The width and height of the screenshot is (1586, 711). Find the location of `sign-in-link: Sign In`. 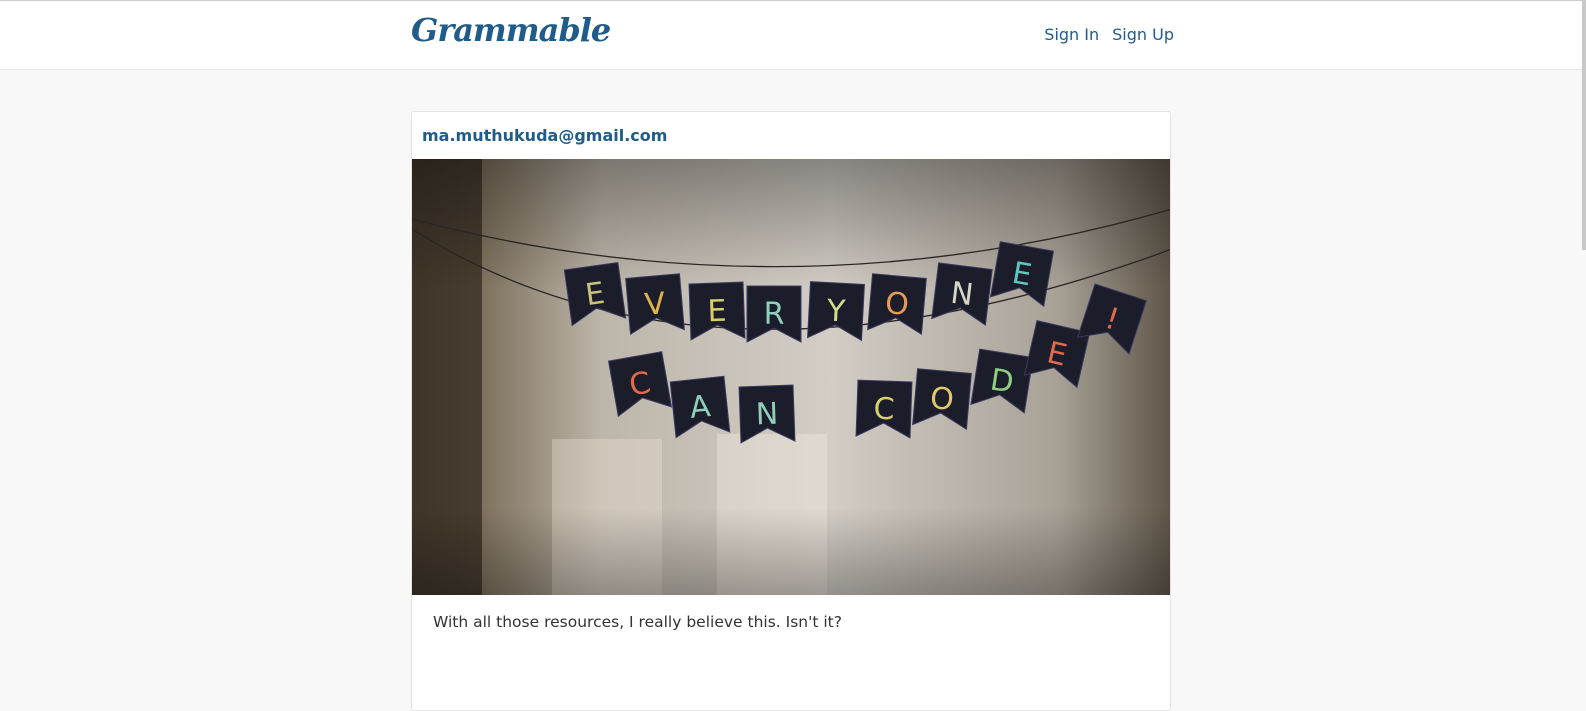

sign-in-link: Sign In is located at coordinates (1071, 34).